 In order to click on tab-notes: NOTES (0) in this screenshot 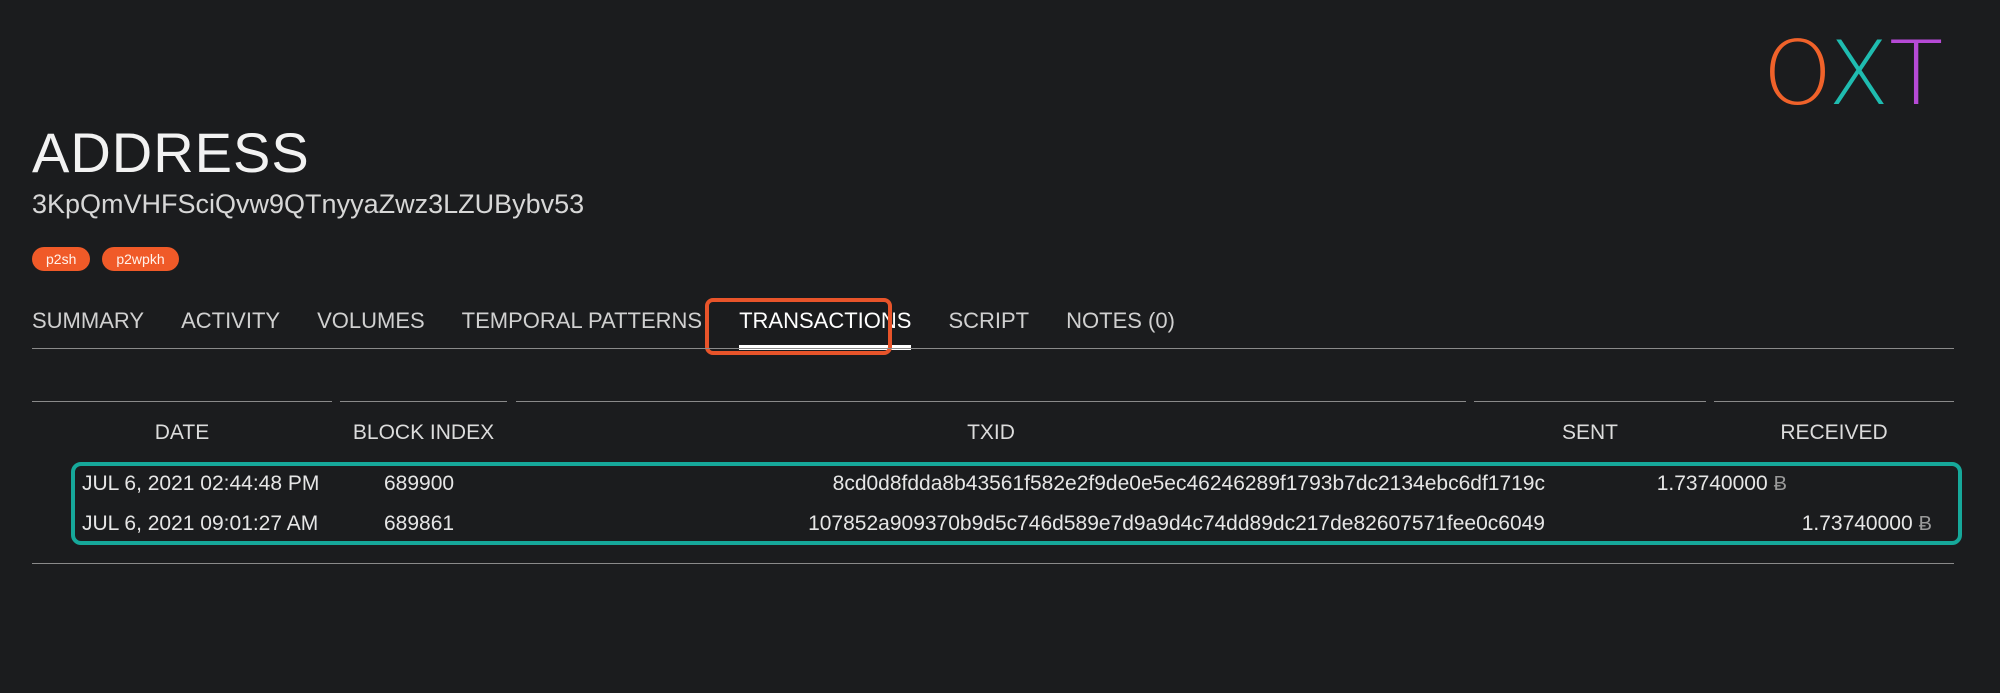, I will do `click(1120, 321)`.